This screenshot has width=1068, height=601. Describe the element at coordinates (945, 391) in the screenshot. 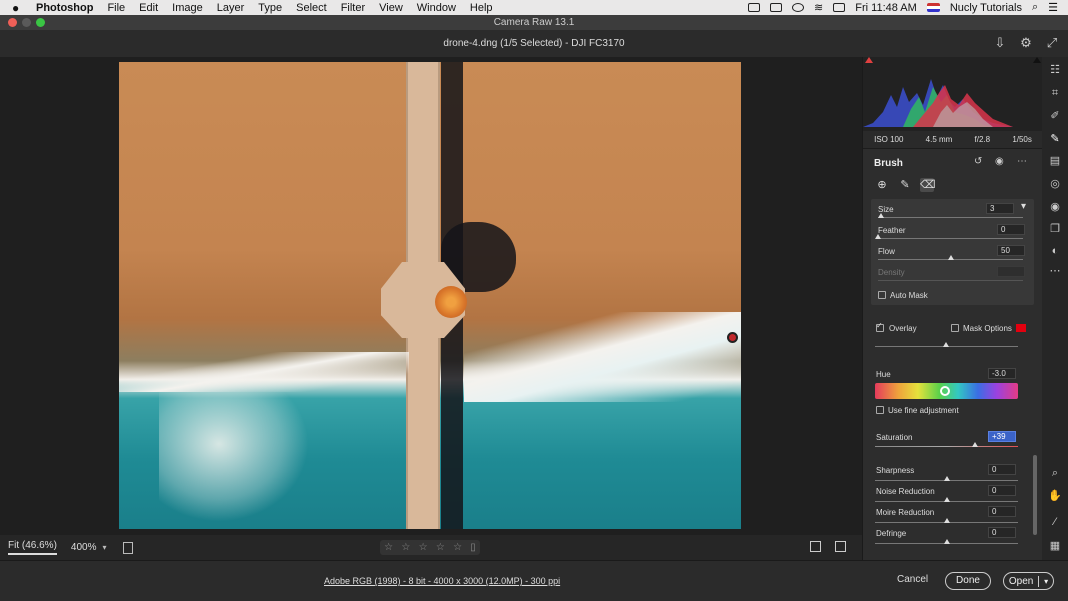

I see `hue-picker-thumb` at that location.